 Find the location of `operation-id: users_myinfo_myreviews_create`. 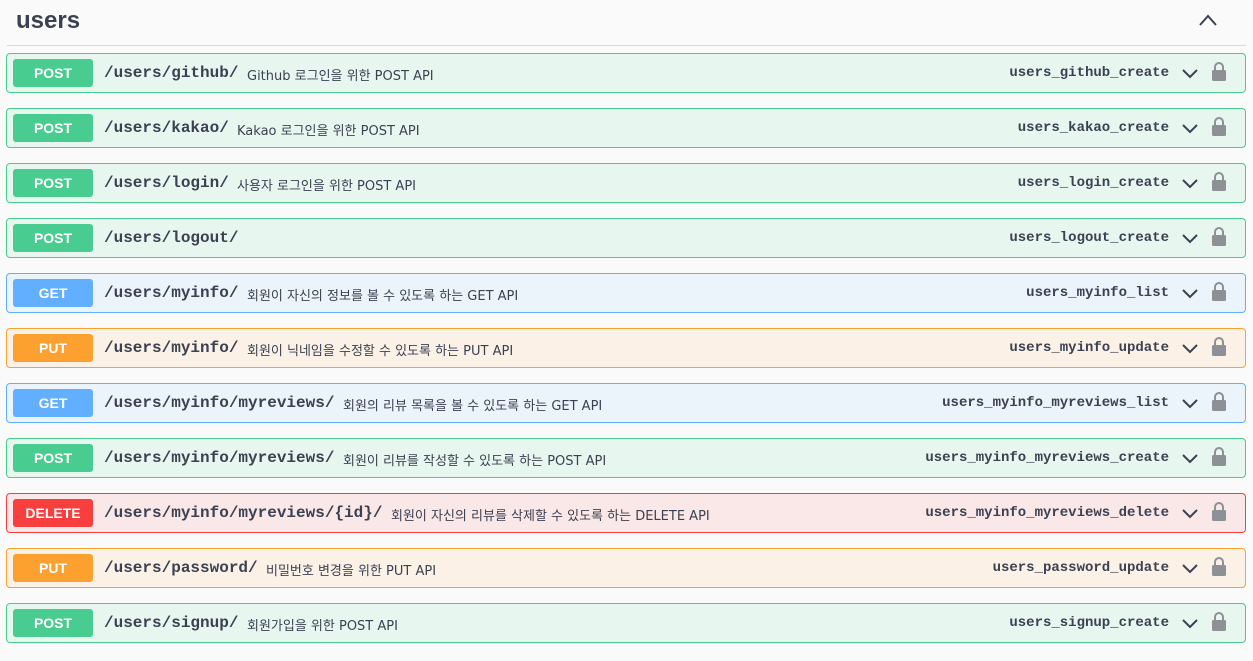

operation-id: users_myinfo_myreviews_create is located at coordinates (1047, 458).